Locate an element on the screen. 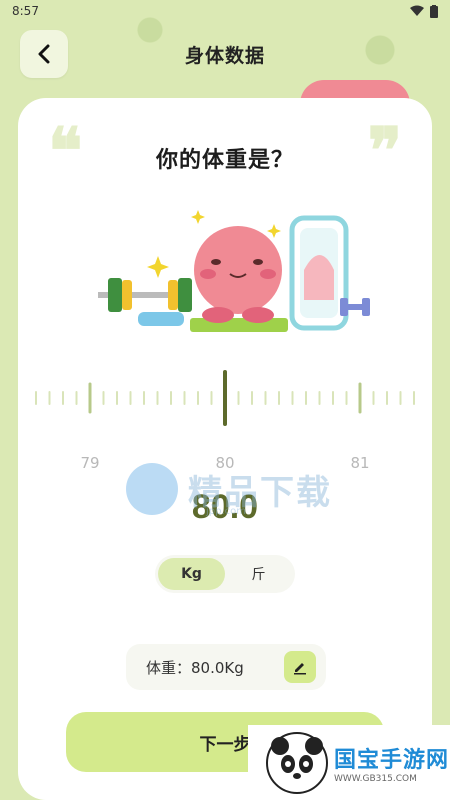 This screenshot has width=450, height=800. back-button is located at coordinates (44, 54).